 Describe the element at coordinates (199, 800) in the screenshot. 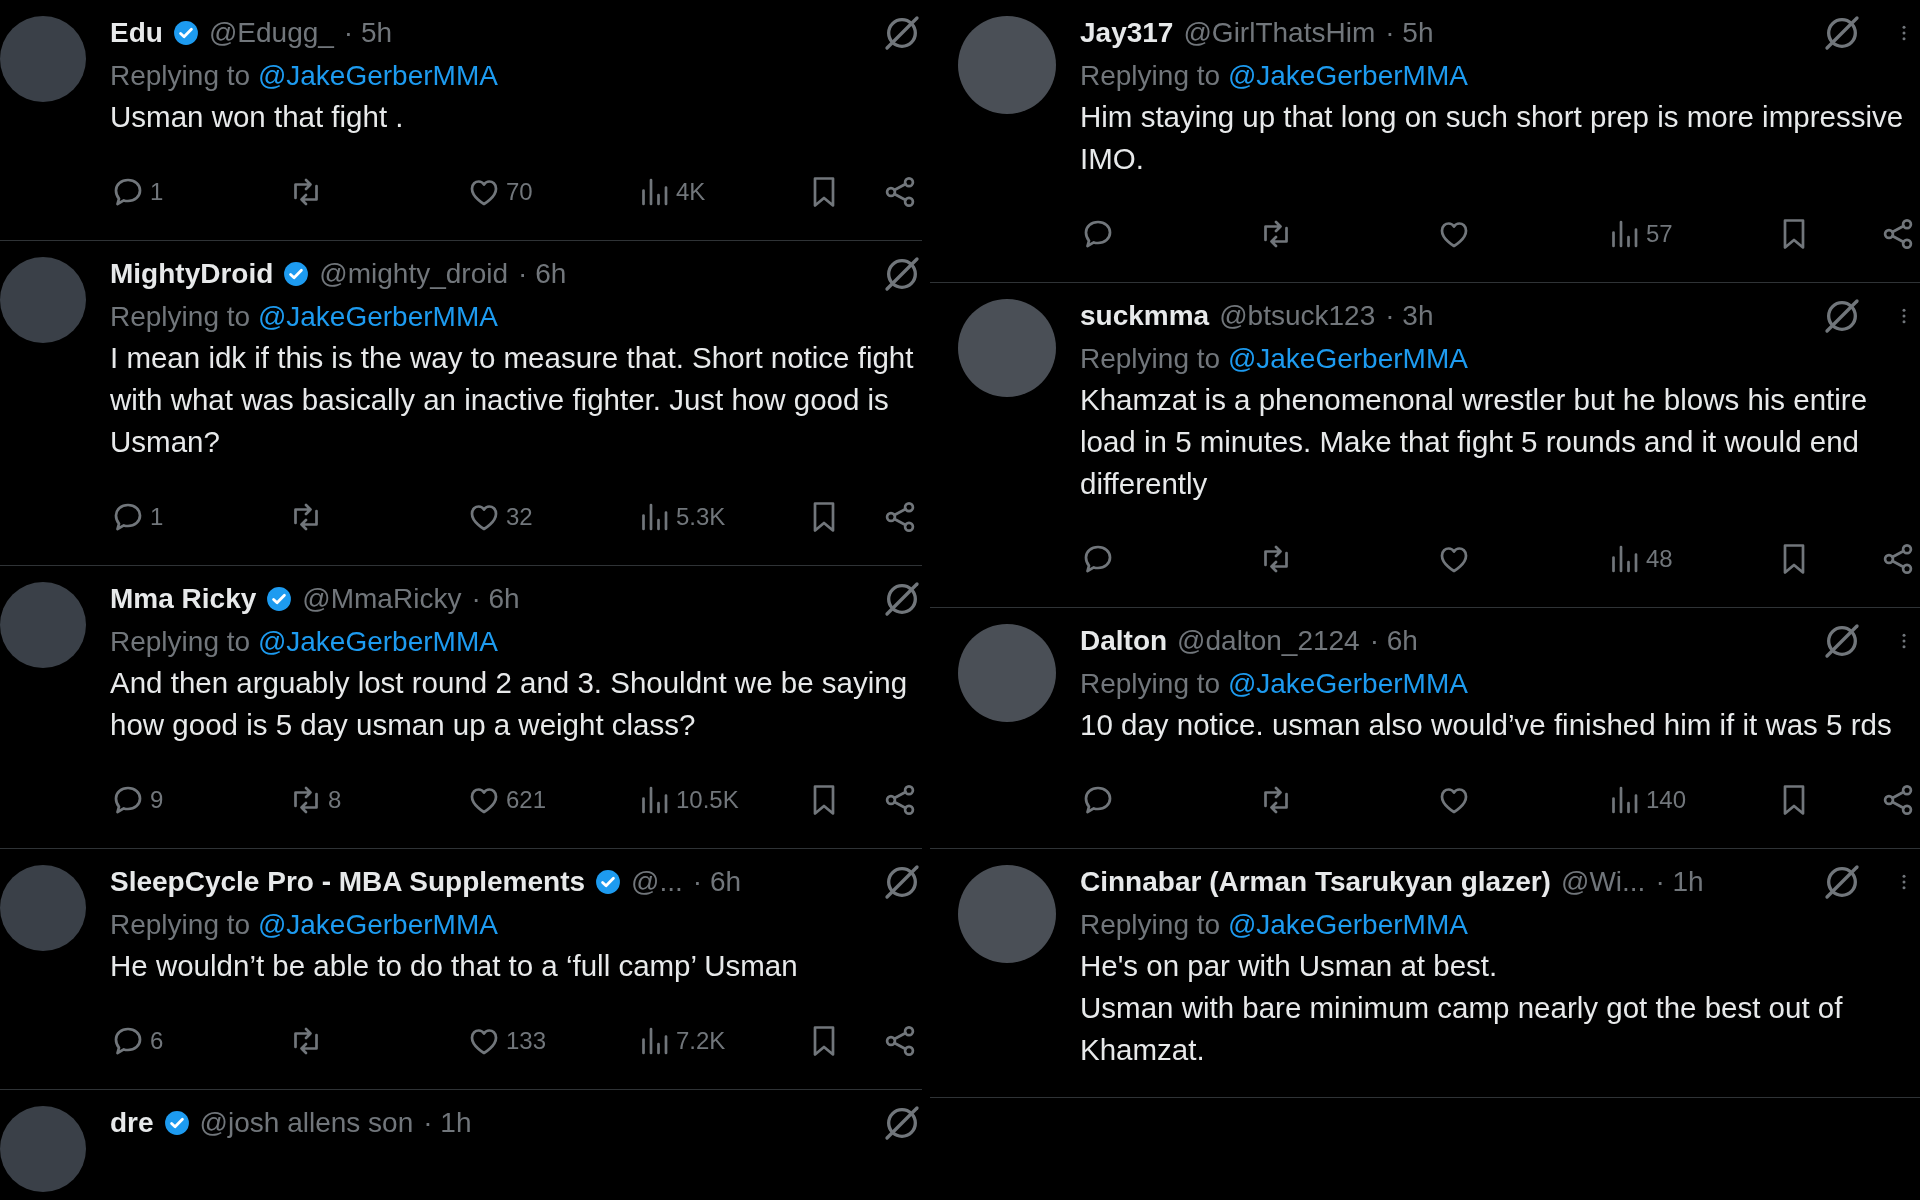

I see `replies-button: 9` at that location.